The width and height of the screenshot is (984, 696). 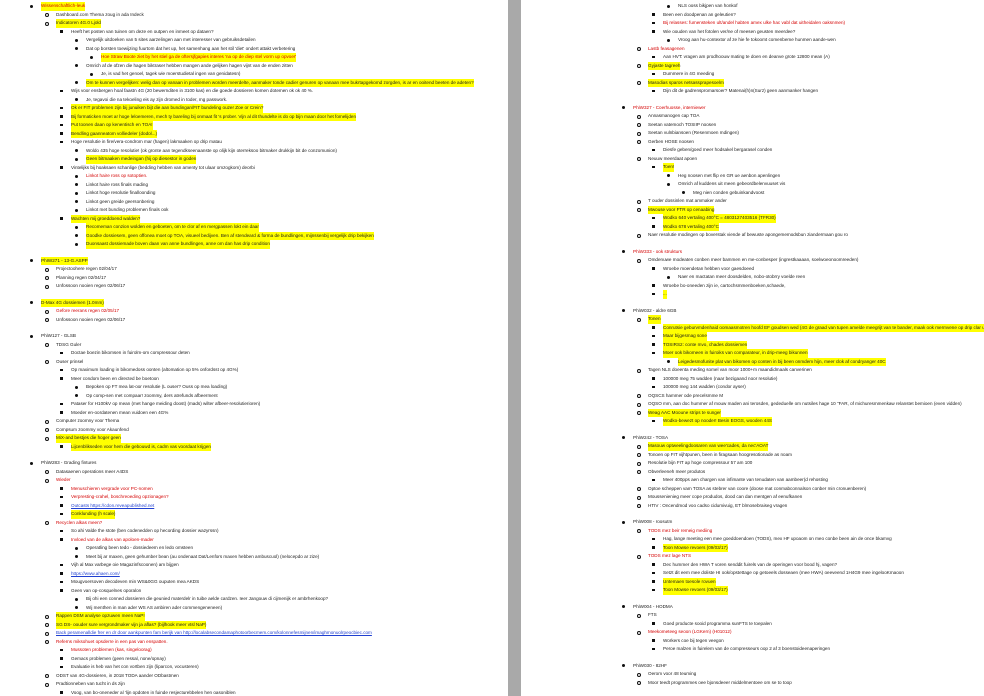 What do you see at coordinates (752, 438) in the screenshot?
I see `outline-item: PhiW242 - TOSA` at bounding box center [752, 438].